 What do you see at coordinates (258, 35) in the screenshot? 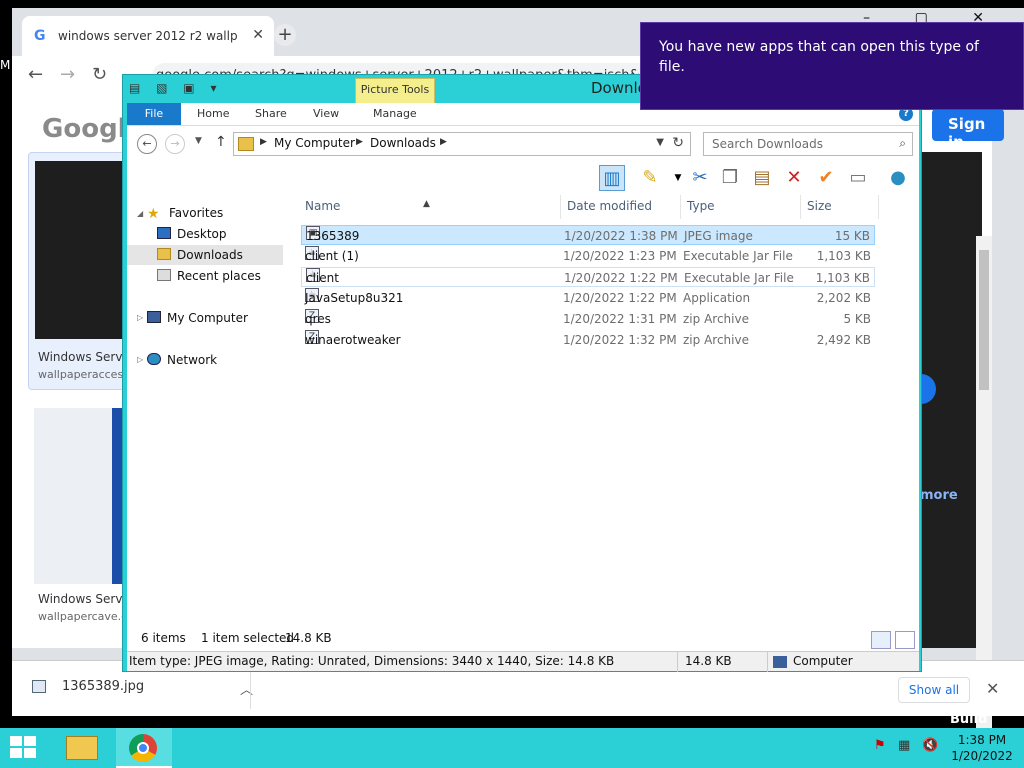
I see `tab-close-icon: ✕` at bounding box center [258, 35].